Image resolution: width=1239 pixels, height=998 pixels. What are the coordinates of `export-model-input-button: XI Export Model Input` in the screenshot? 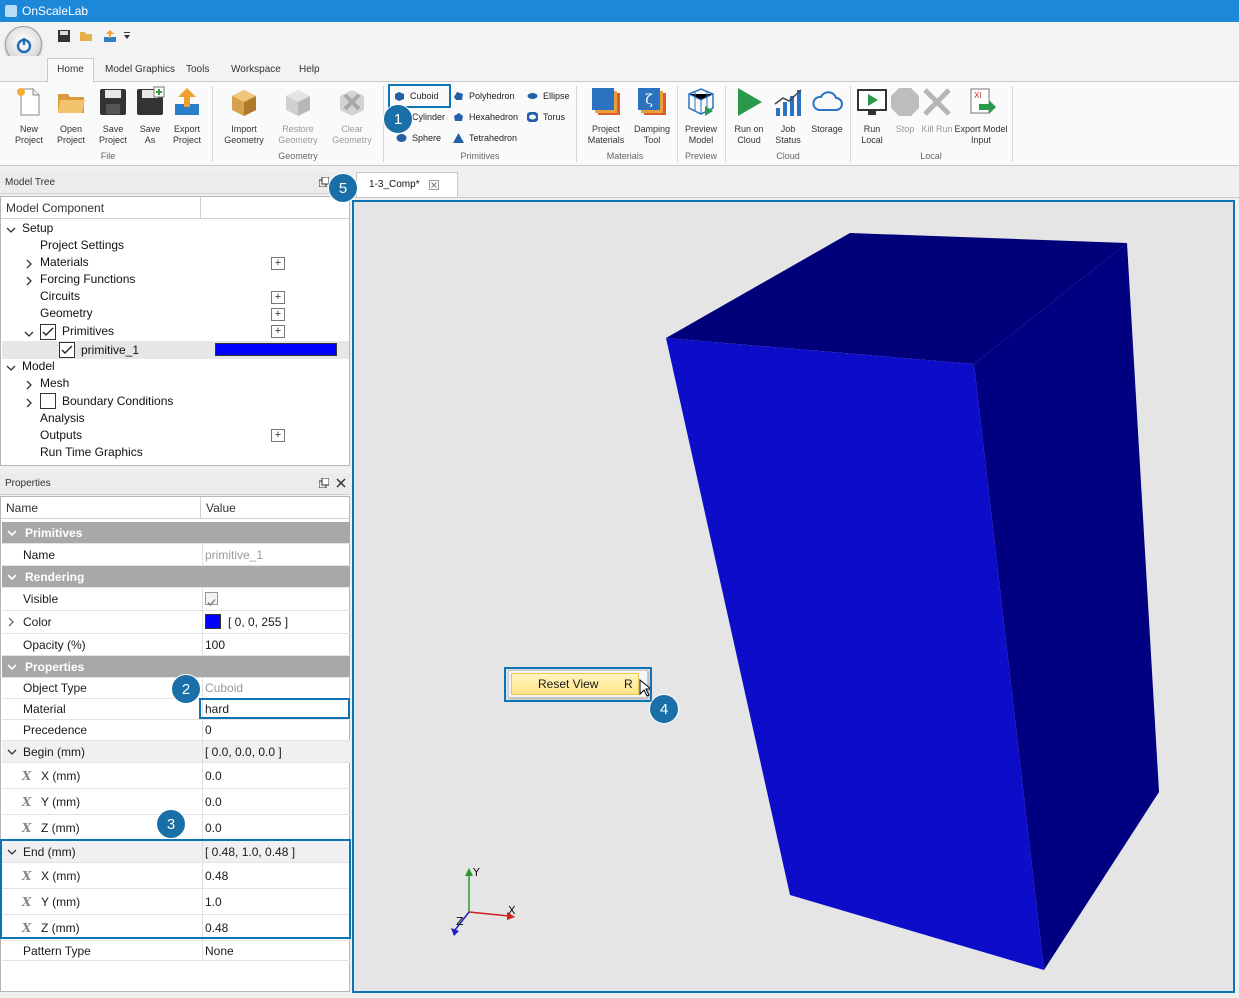 It's located at (981, 116).